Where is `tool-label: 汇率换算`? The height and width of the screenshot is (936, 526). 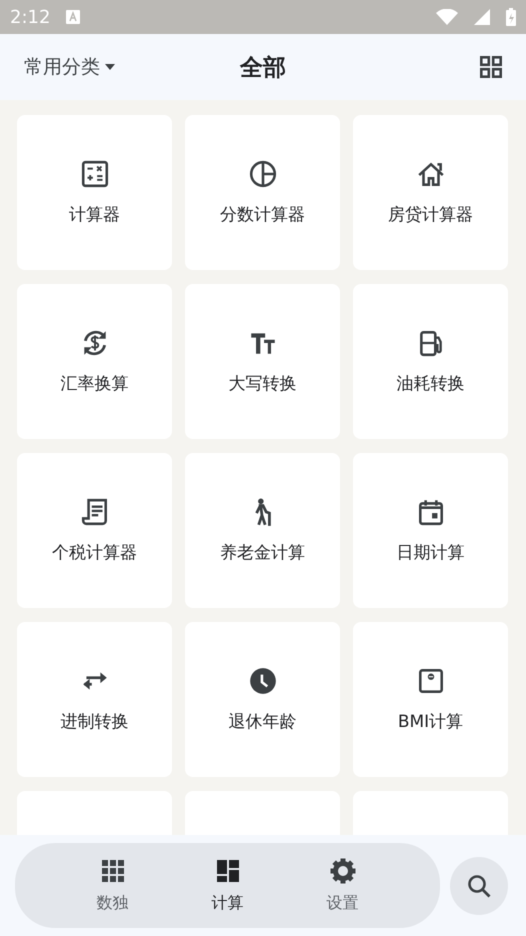 tool-label: 汇率换算 is located at coordinates (94, 384).